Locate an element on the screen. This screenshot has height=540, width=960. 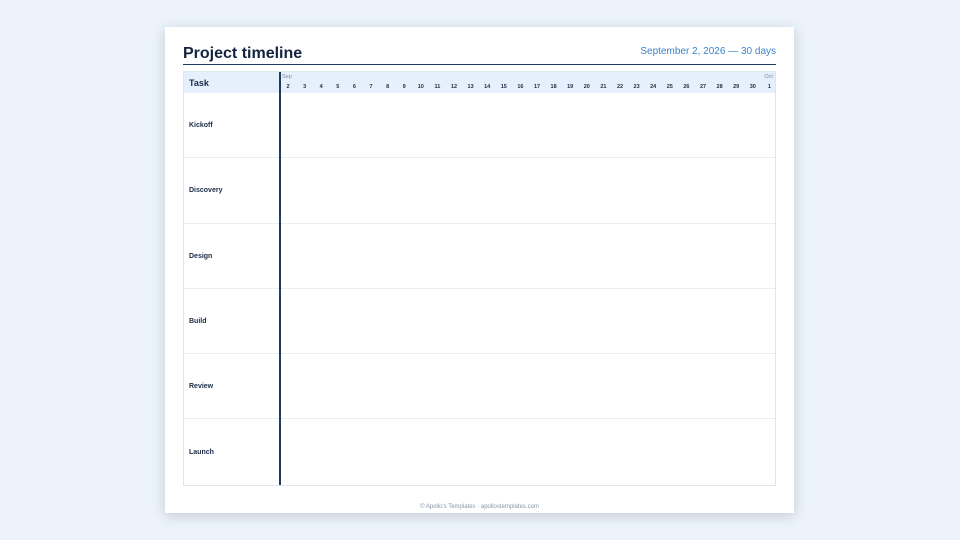
day-label: 30 is located at coordinates (752, 87).